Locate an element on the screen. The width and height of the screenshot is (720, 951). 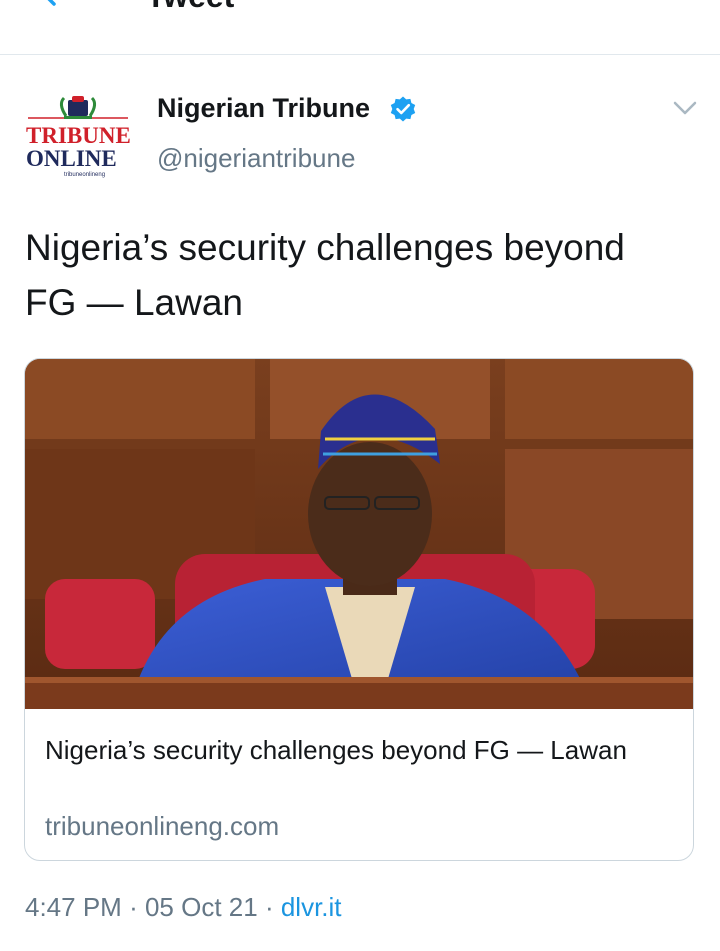
svg-text: TRIBUNE is located at coordinates (78, 135).